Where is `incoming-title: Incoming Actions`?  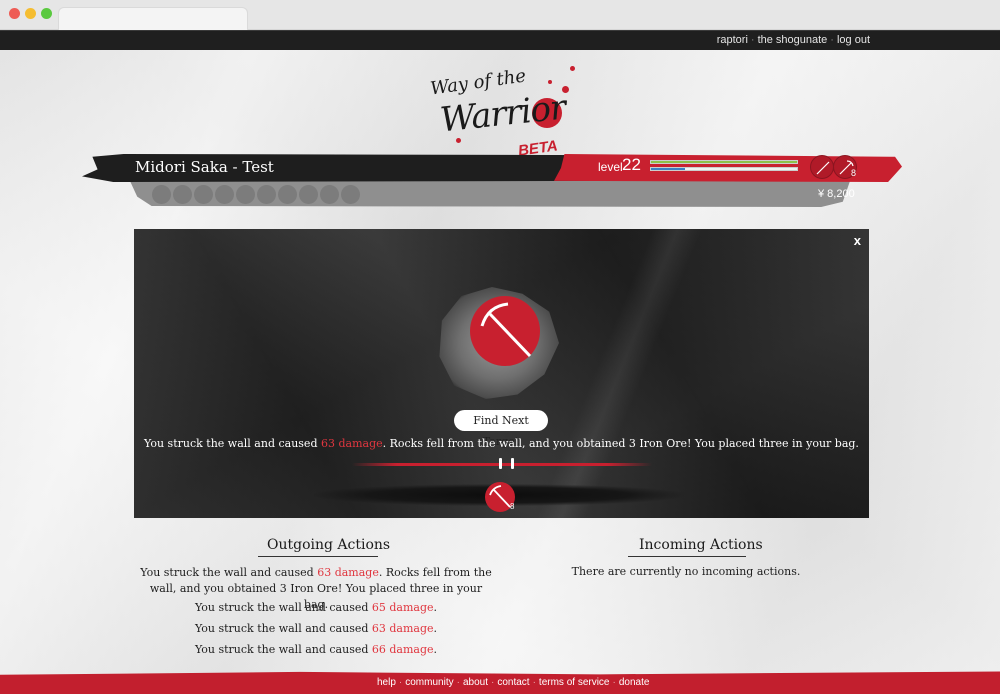 incoming-title: Incoming Actions is located at coordinates (701, 545).